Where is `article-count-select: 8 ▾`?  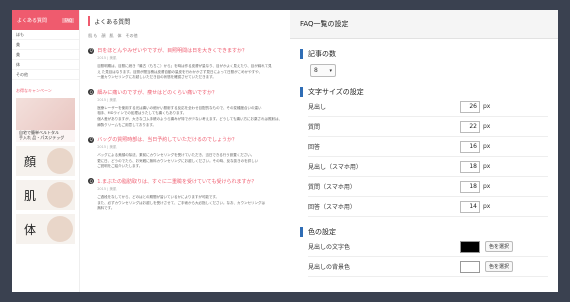
article-count-select: 8 ▾ is located at coordinates (323, 70).